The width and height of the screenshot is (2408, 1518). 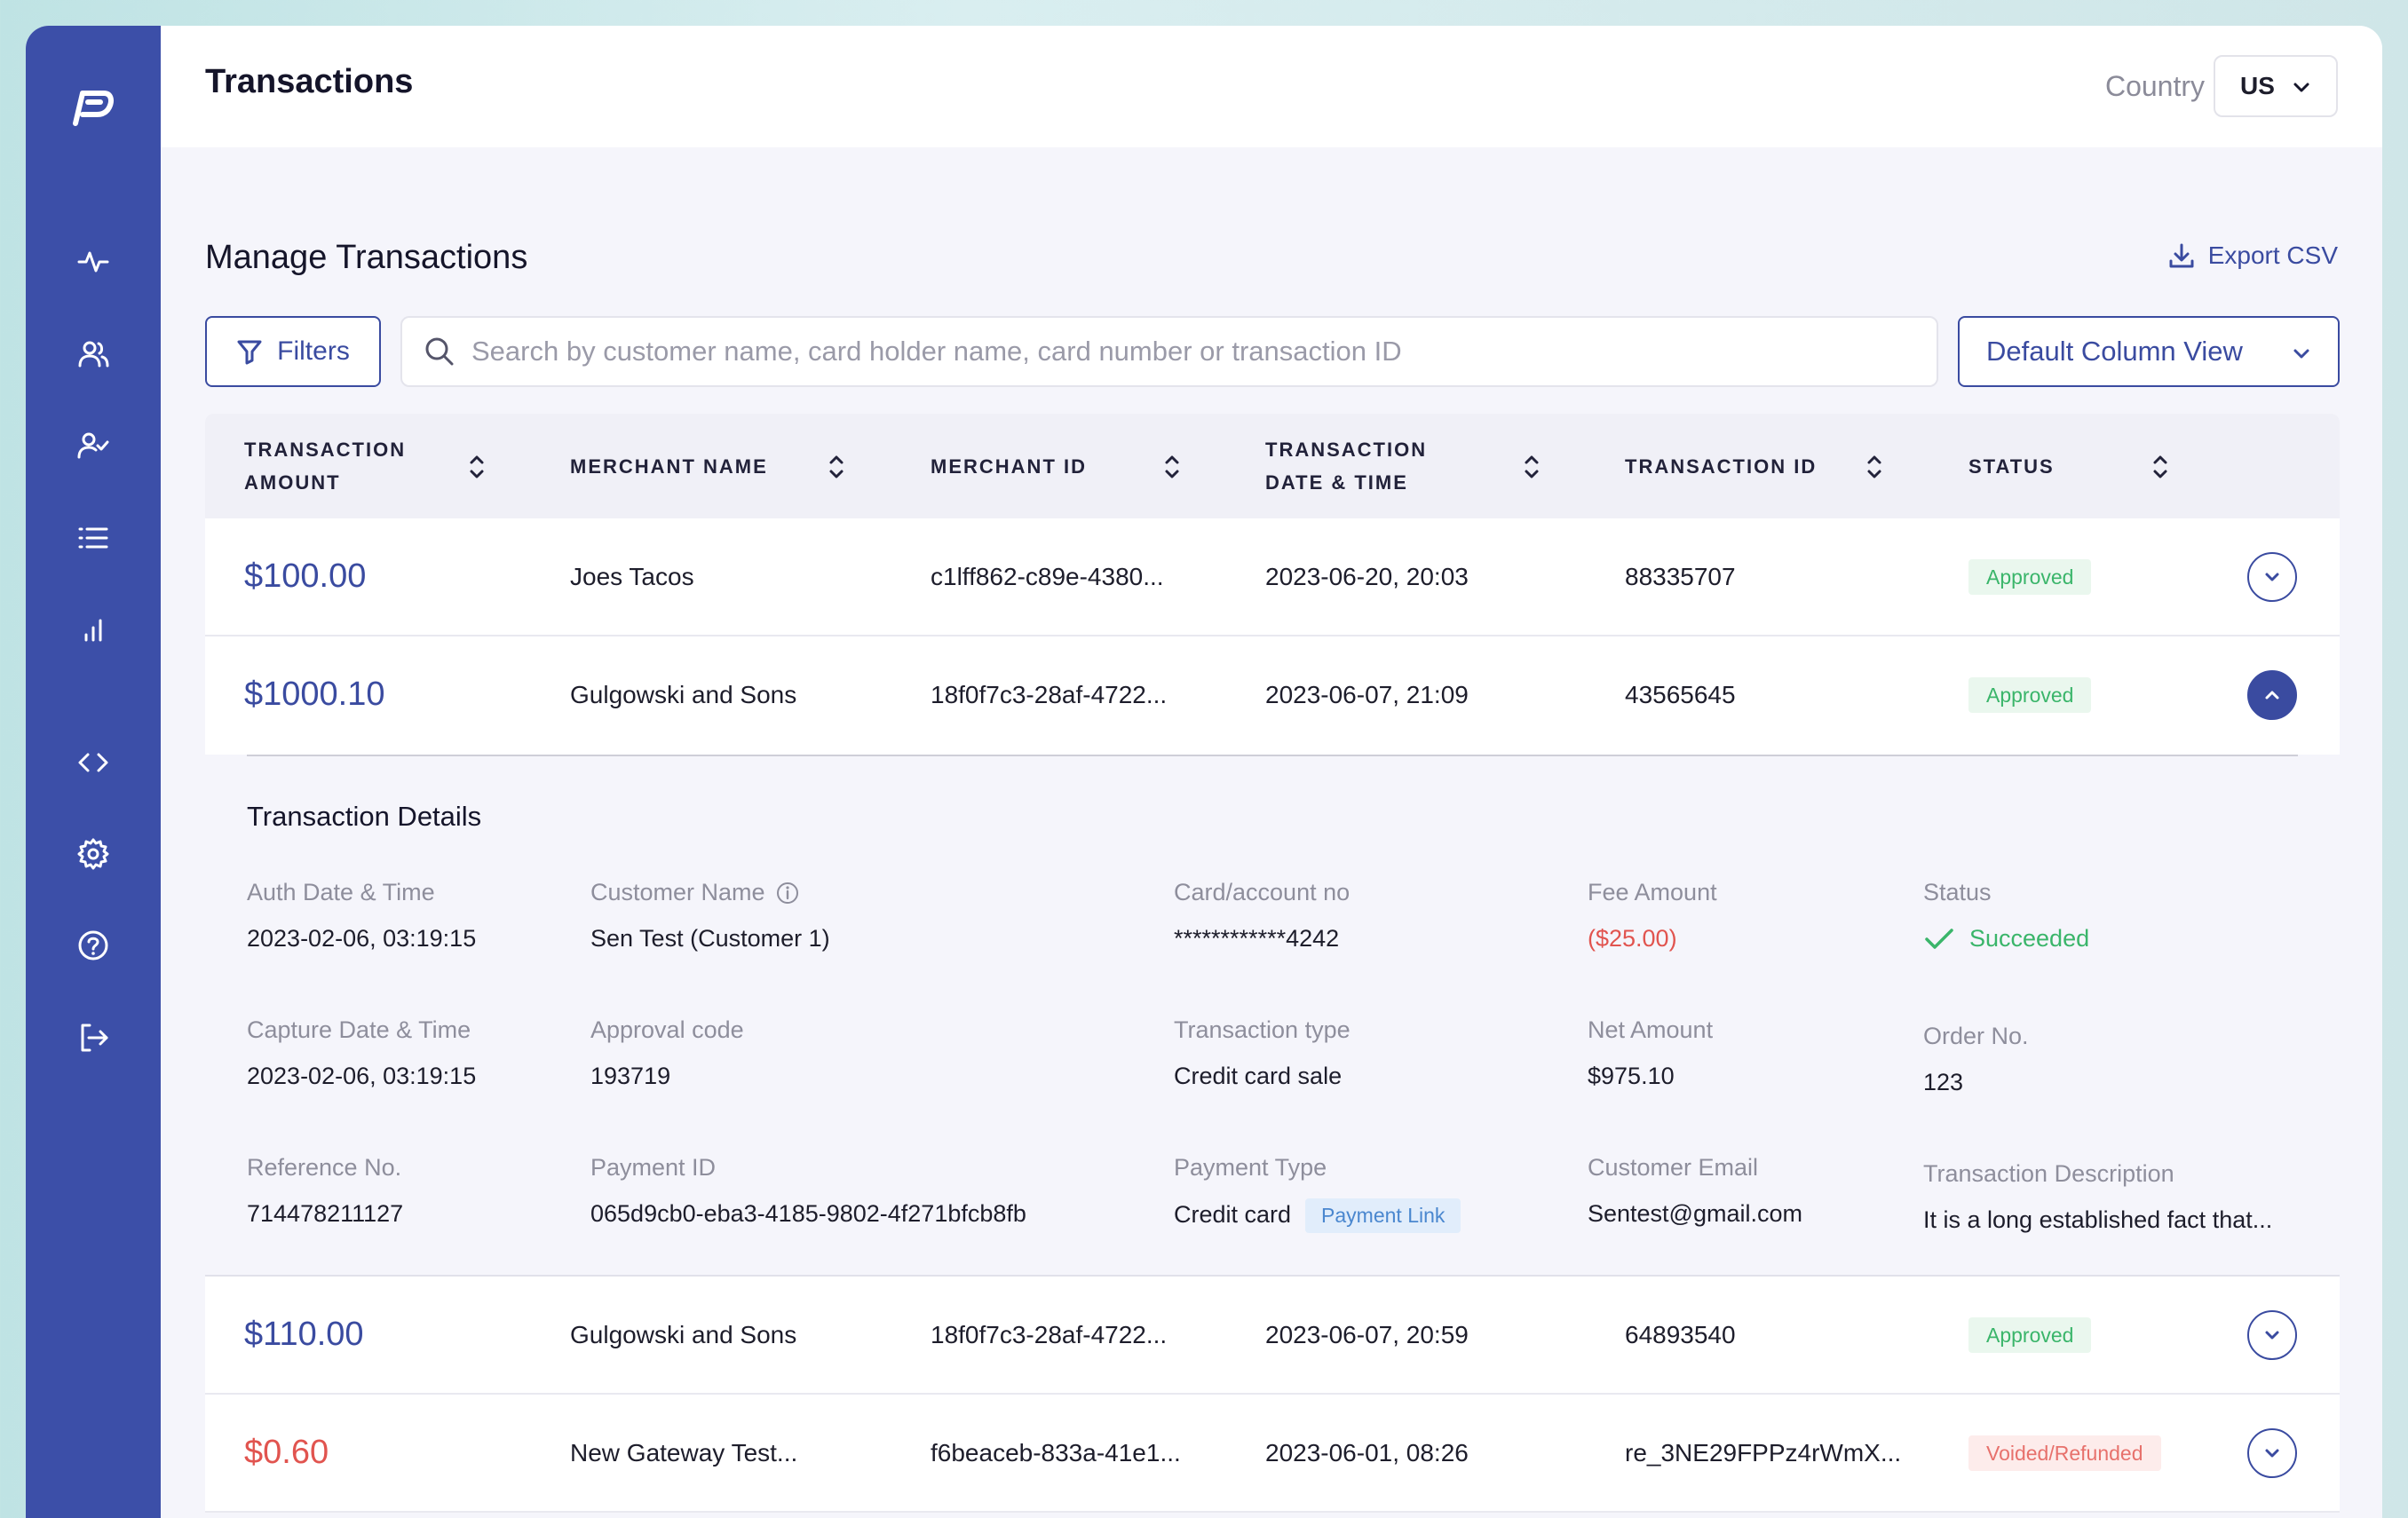 What do you see at coordinates (667, 1029) in the screenshot?
I see `approval-code-label: Approval code` at bounding box center [667, 1029].